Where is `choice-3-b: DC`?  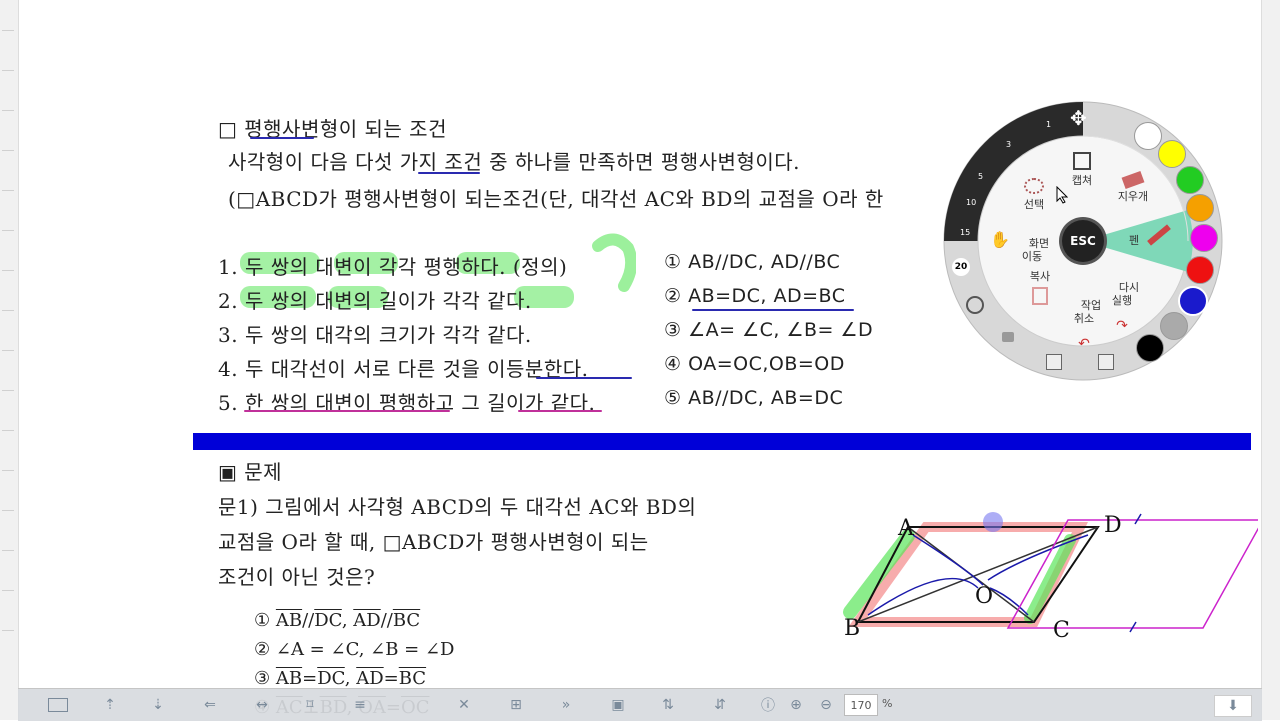
choice-3-b: DC is located at coordinates (331, 678).